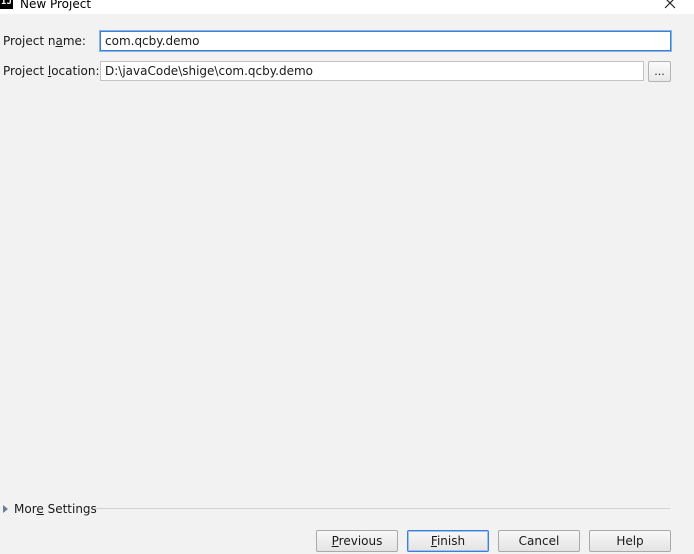 This screenshot has height=554, width=694. What do you see at coordinates (55, 509) in the screenshot?
I see `more-settings-label: More Settings` at bounding box center [55, 509].